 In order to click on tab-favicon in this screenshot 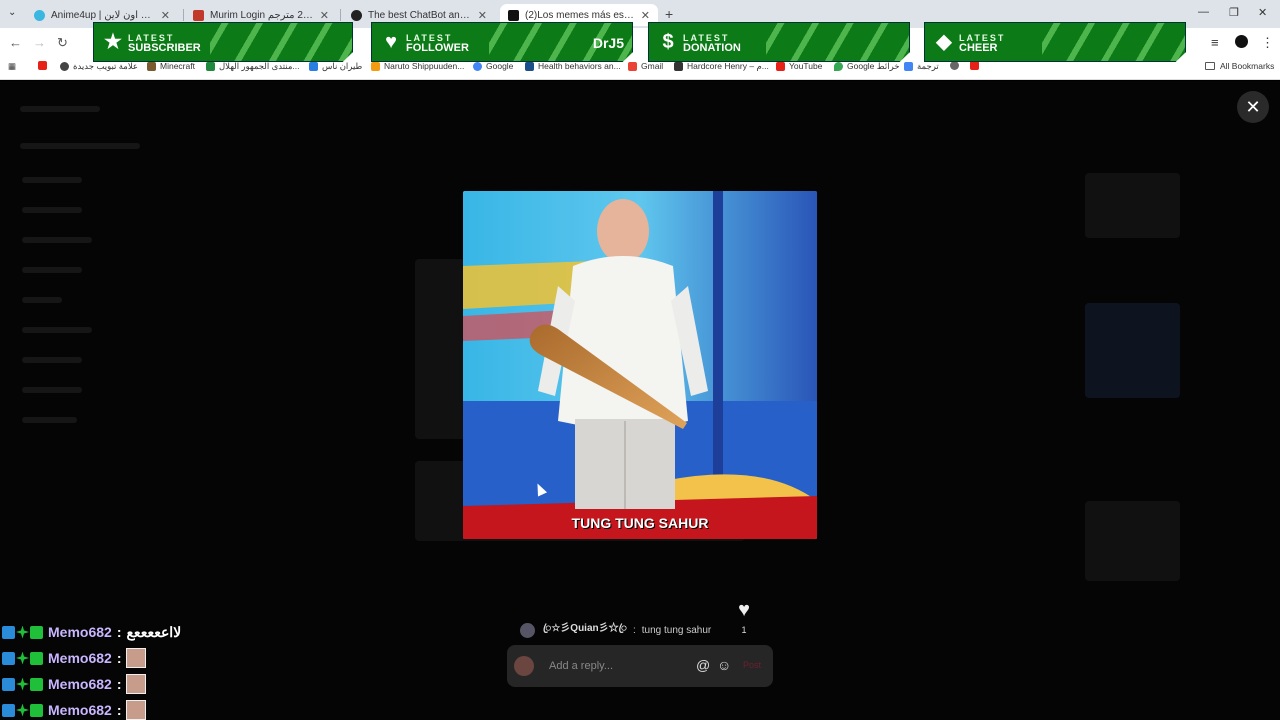, I will do `click(198, 15)`.